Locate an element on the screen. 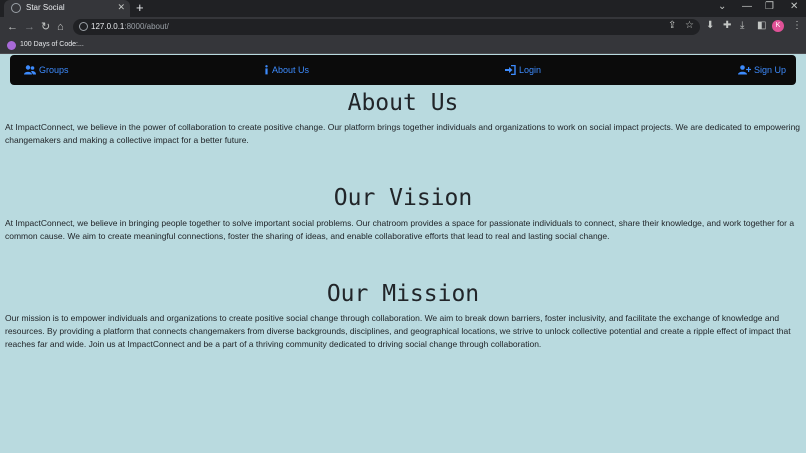 The image size is (806, 453). minimize-icon: — is located at coordinates (747, 6).